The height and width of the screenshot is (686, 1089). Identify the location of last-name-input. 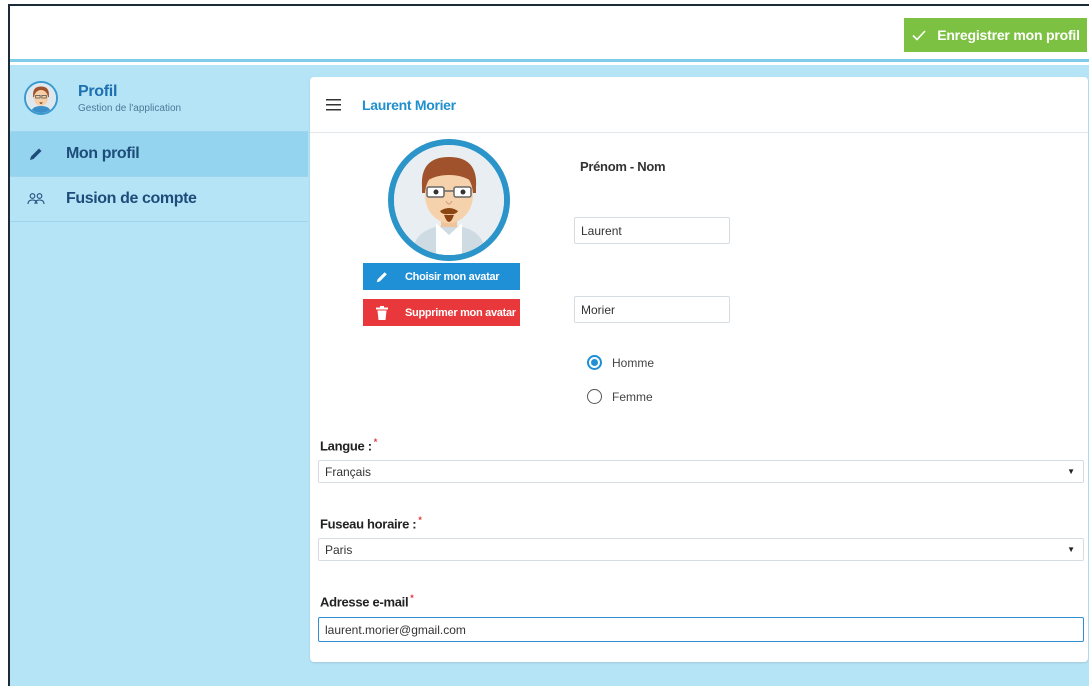
(652, 309).